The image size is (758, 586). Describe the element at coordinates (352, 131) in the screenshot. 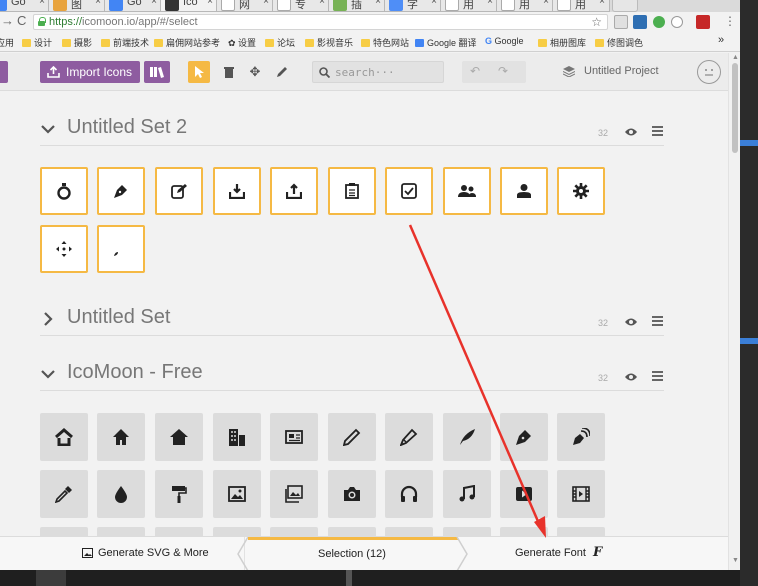

I see `set-header: Untitled Set 2 32` at that location.